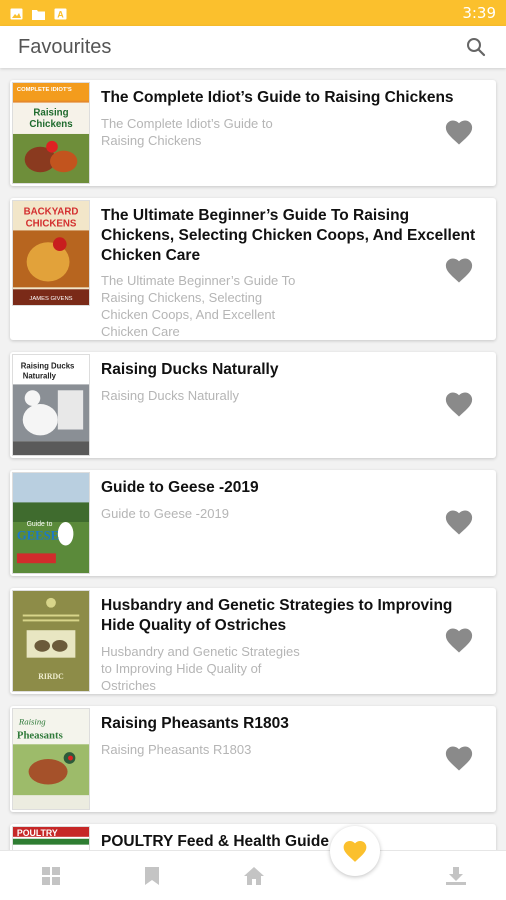 Image resolution: width=506 pixels, height=900 pixels. What do you see at coordinates (38, 536) in the screenshot?
I see `cover-text: GEESE` at bounding box center [38, 536].